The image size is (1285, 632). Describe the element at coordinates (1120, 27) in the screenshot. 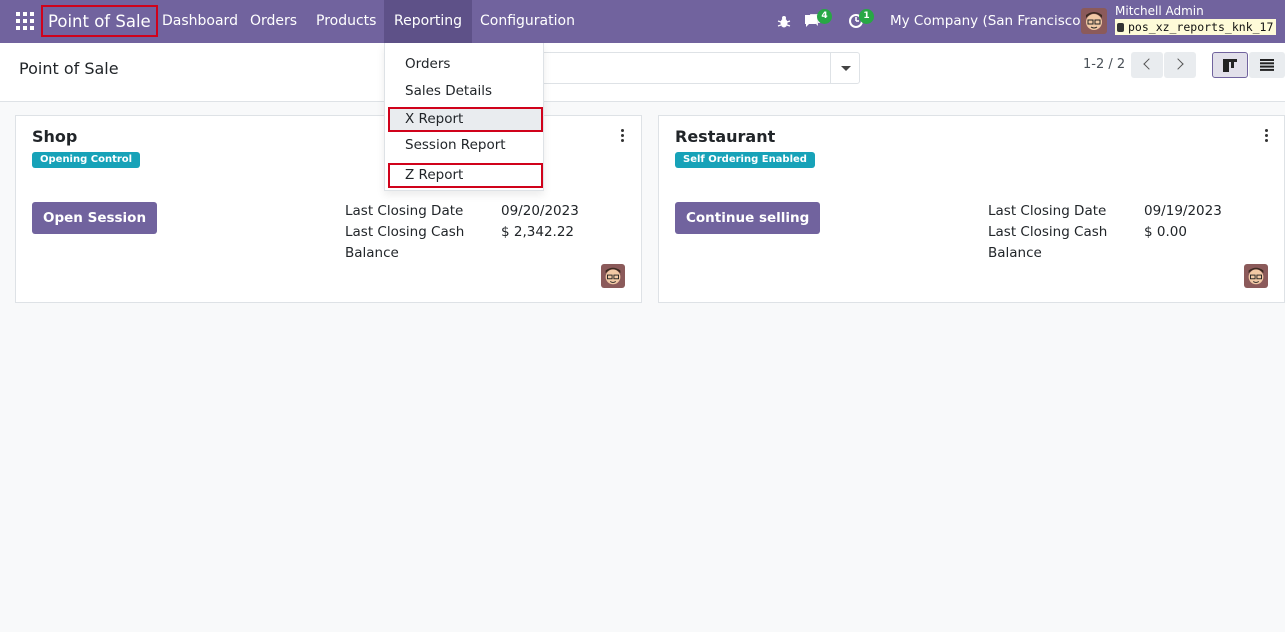

I see `database-icon` at that location.